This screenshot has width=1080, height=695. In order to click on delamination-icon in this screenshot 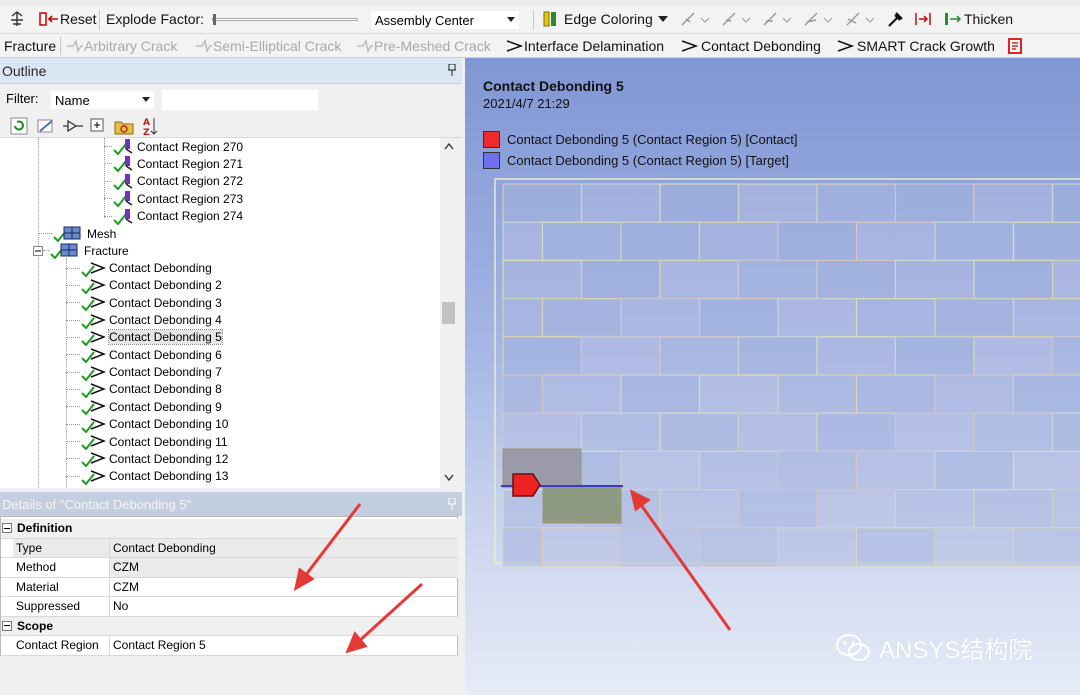, I will do `click(515, 46)`.